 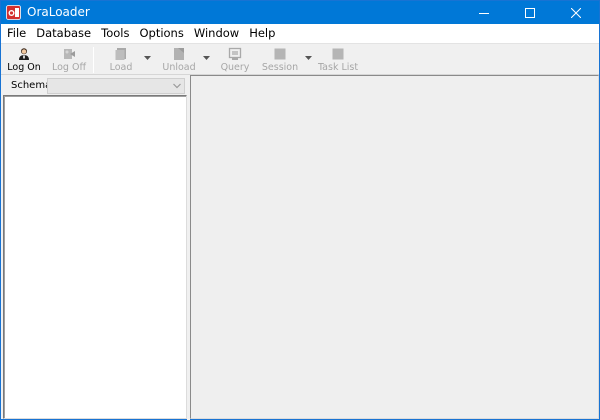 What do you see at coordinates (24, 54) in the screenshot?
I see `user-icon` at bounding box center [24, 54].